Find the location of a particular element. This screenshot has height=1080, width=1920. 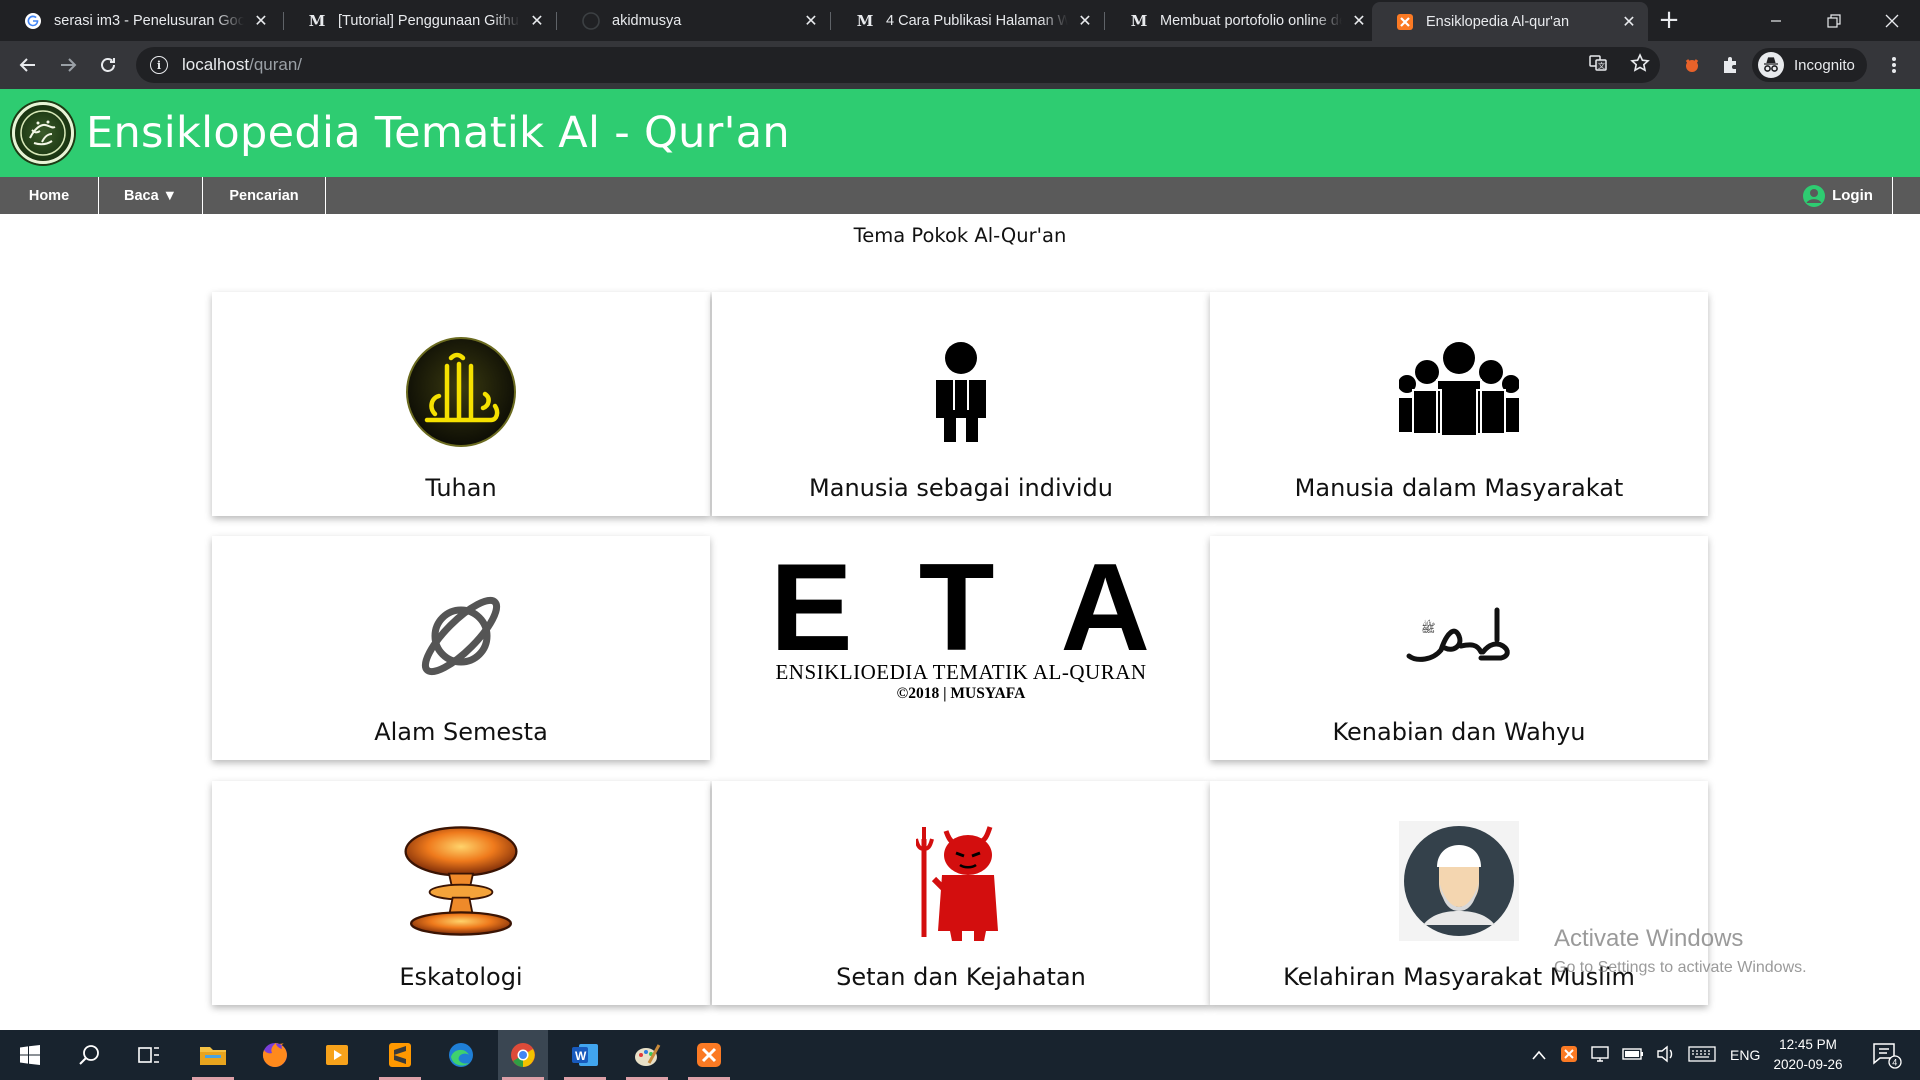

task-view-icon is located at coordinates (149, 1055).